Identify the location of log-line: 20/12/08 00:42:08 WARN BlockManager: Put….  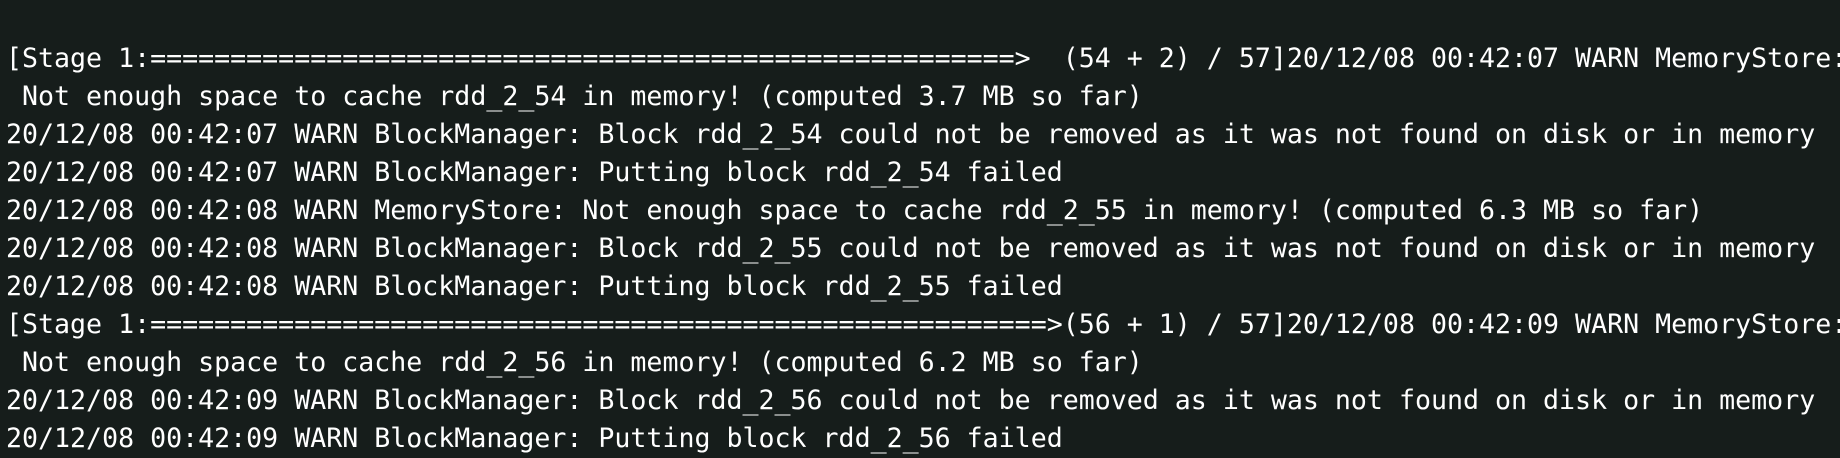
(534, 287).